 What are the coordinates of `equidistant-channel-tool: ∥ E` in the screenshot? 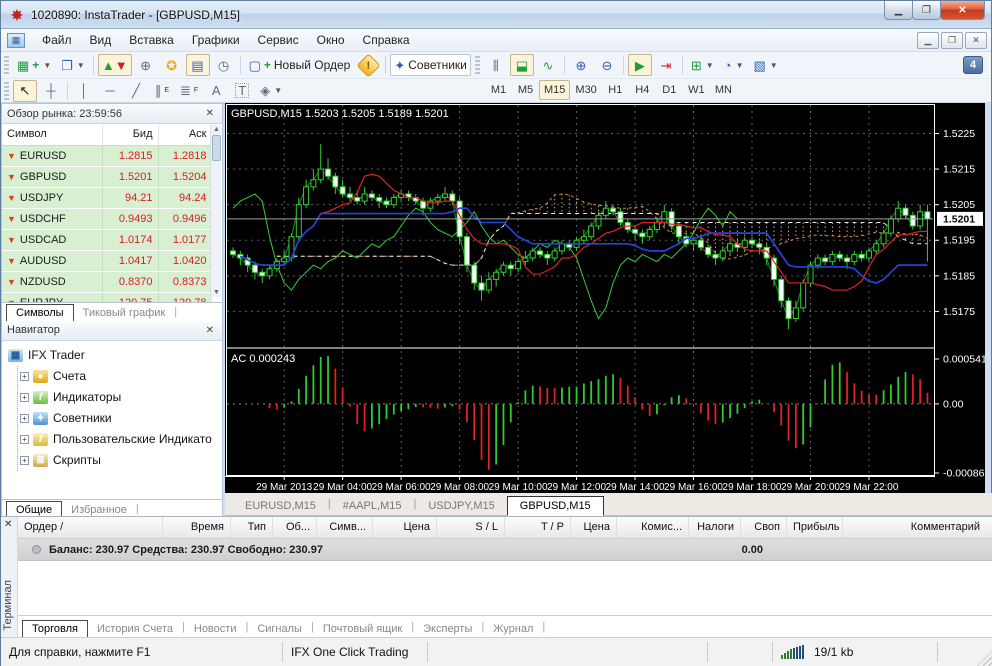 It's located at (162, 91).